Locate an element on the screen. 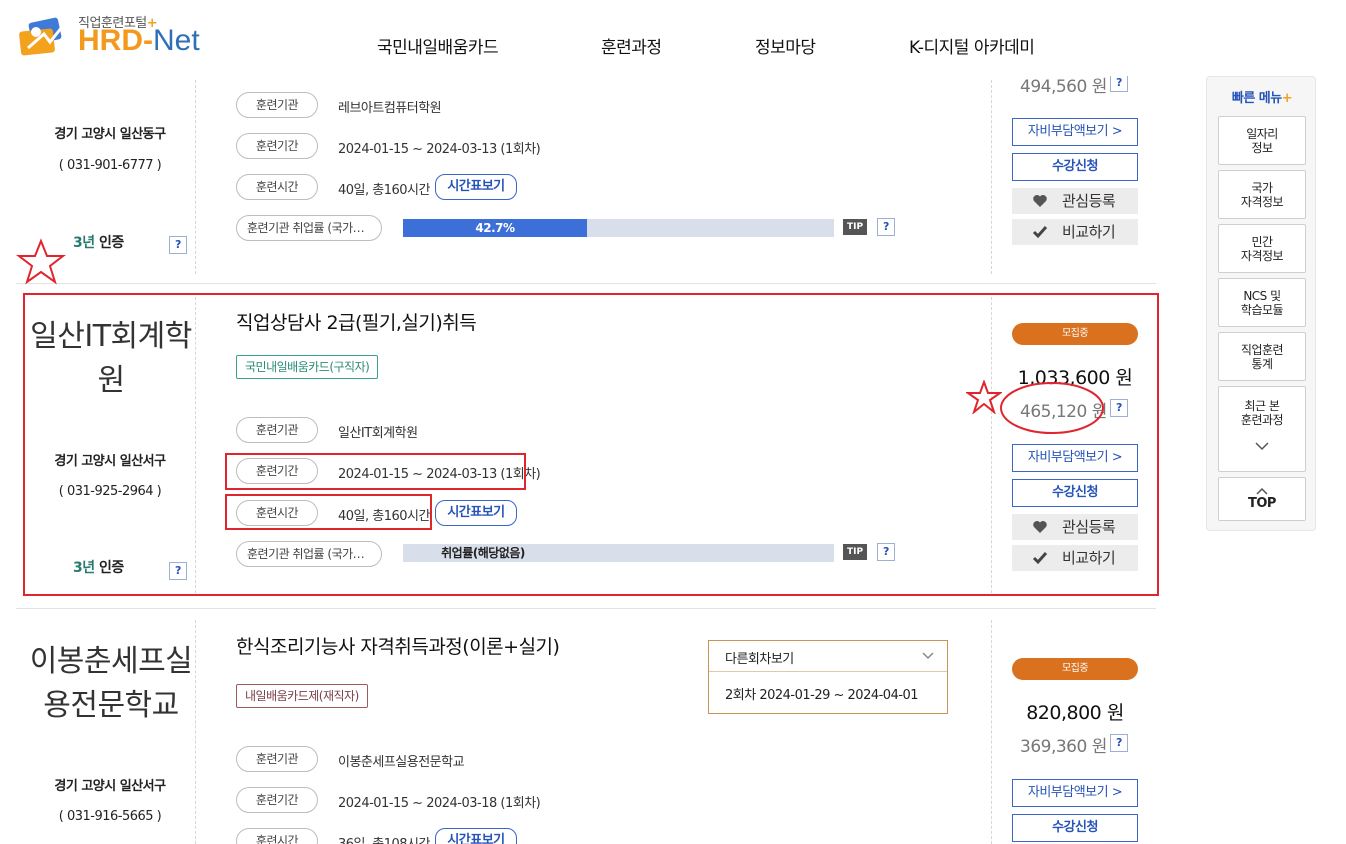 Image resolution: width=1346 pixels, height=844 pixels. institution-value: 일산IT회계학원 is located at coordinates (378, 433).